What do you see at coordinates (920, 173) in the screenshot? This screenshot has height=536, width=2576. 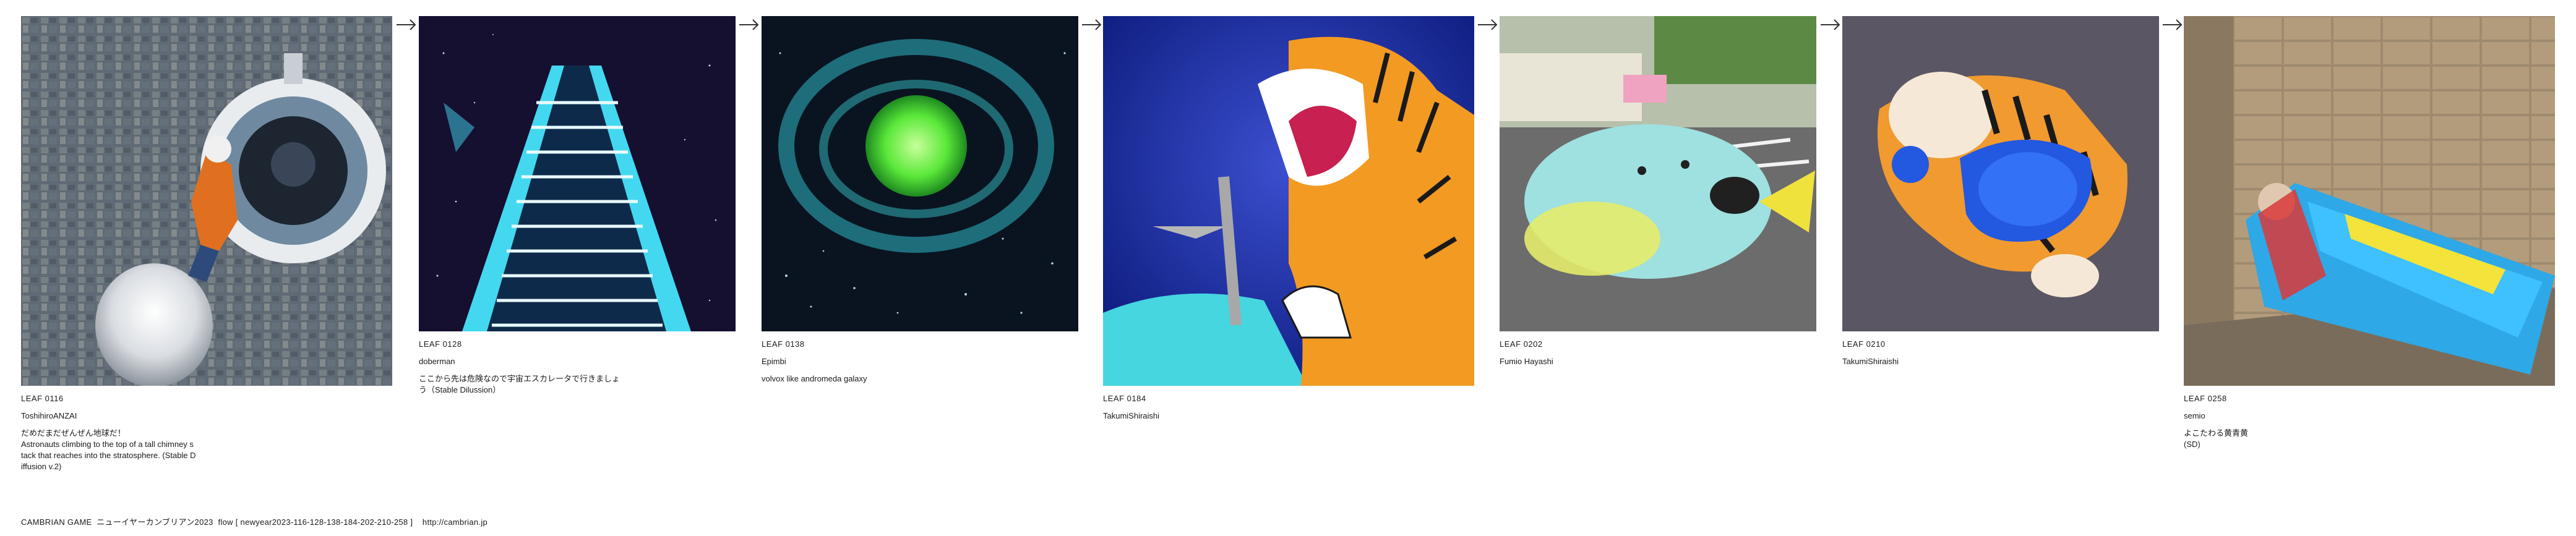 I see `leaf-image-volvox-galaxy` at bounding box center [920, 173].